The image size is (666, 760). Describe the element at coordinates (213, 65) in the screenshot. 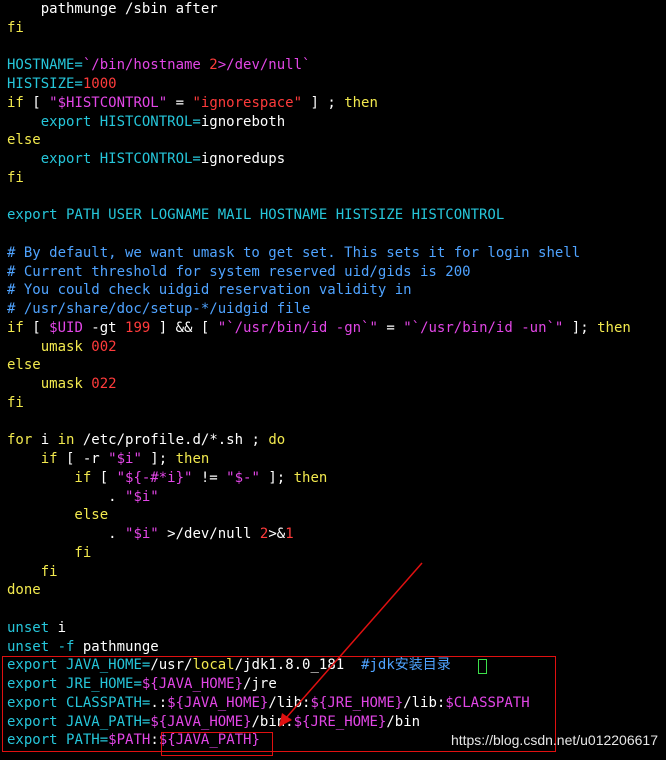

I see `code-token: 2` at that location.